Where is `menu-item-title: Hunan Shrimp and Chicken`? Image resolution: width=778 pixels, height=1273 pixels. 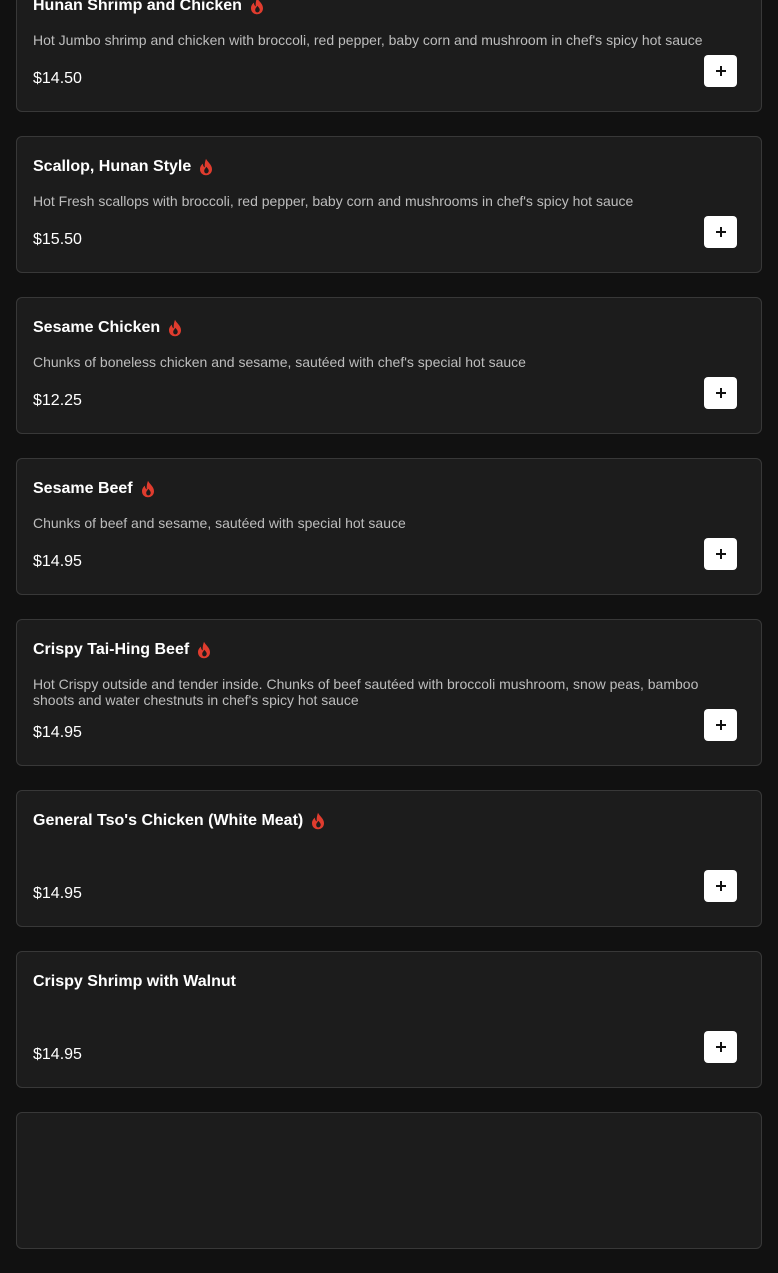
menu-item-title: Hunan Shrimp and Chicken is located at coordinates (137, 7).